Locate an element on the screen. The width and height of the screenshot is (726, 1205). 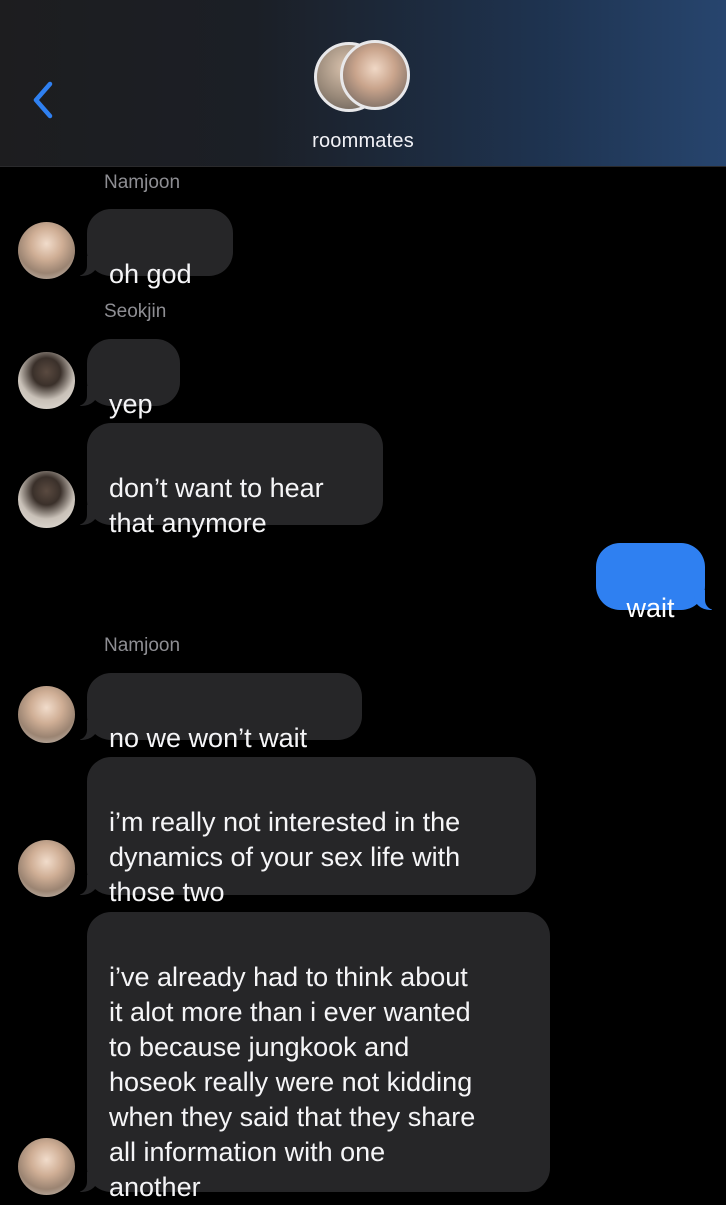
message-bubble-outgoing: wait is located at coordinates (656, 583).